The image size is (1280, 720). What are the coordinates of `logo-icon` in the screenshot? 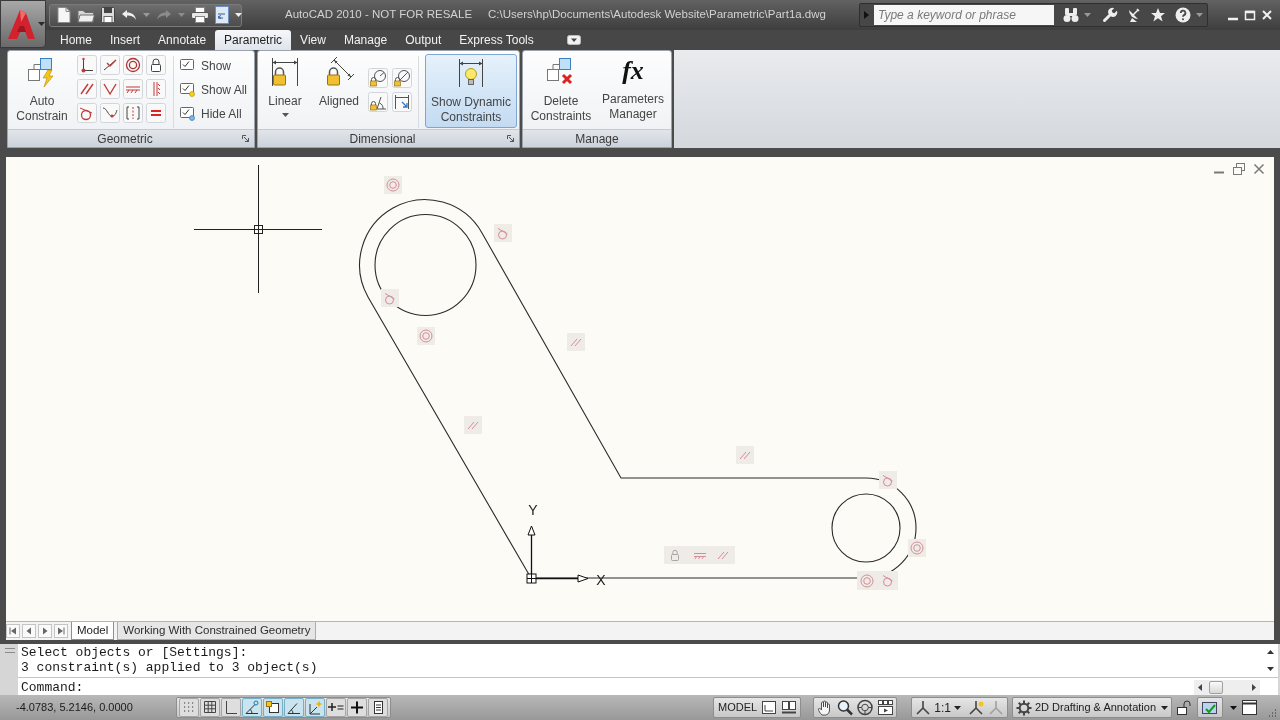 It's located at (21, 24).